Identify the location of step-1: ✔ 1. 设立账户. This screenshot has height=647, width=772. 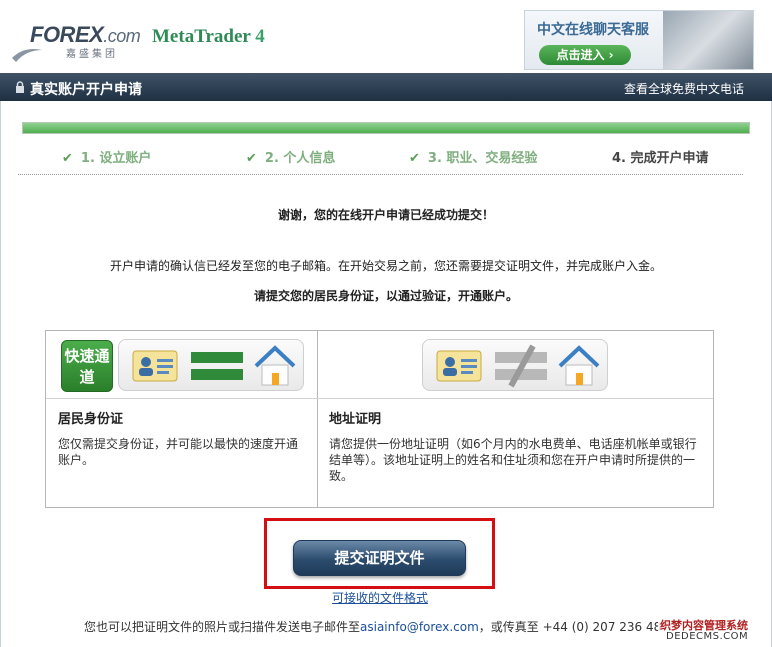
(107, 158).